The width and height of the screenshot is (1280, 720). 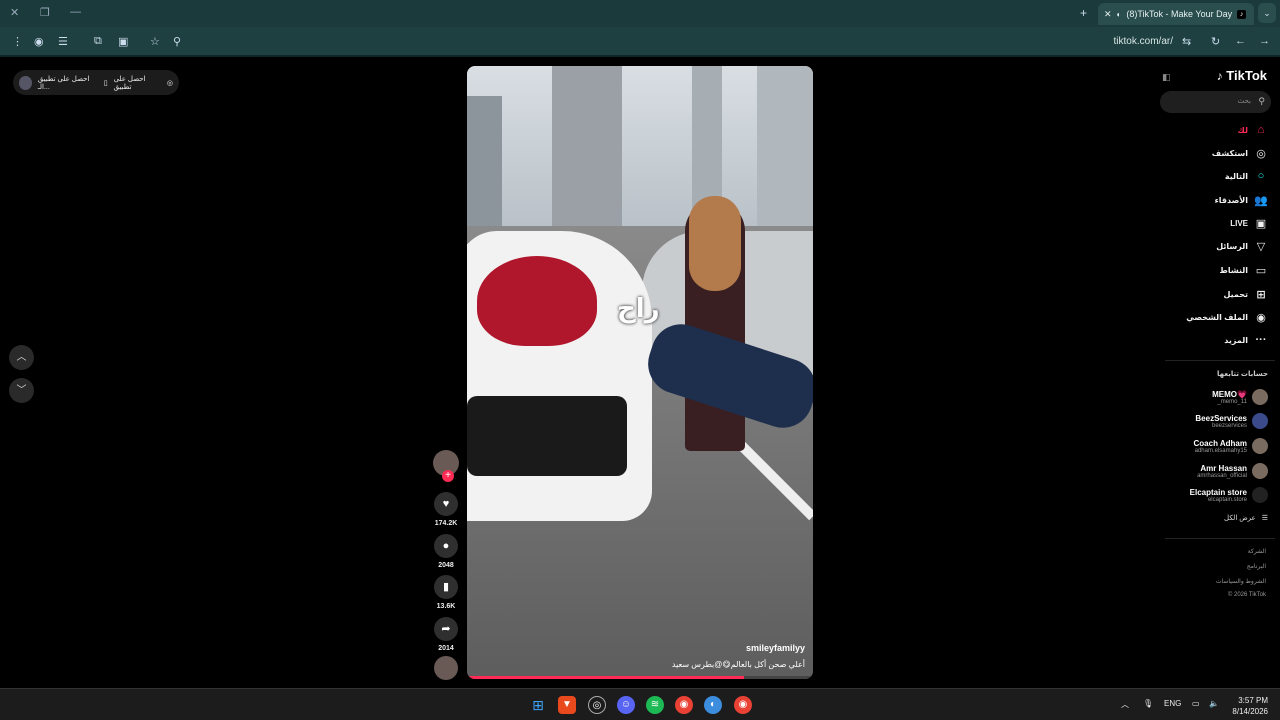 I want to click on account-name: Coach Adham, so click(x=1220, y=443).